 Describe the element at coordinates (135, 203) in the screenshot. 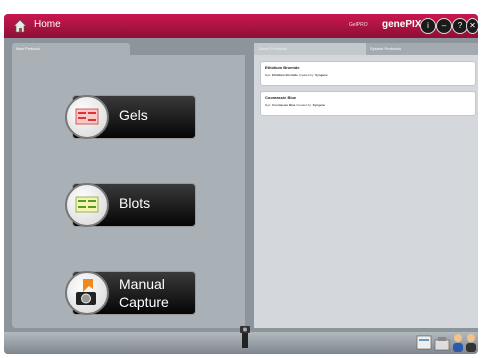

I see `blots-label: Blots` at that location.